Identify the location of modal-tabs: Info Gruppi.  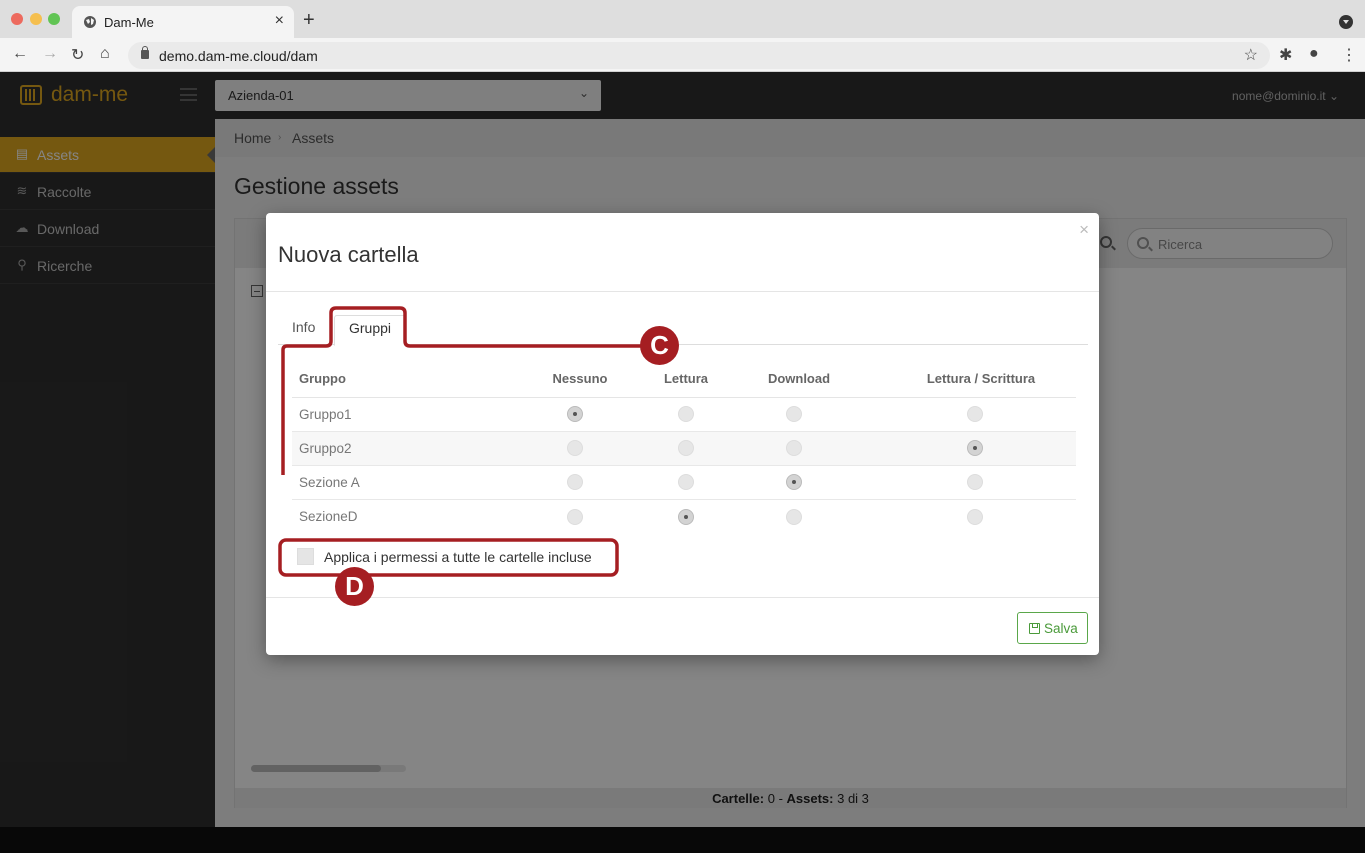
(683, 330).